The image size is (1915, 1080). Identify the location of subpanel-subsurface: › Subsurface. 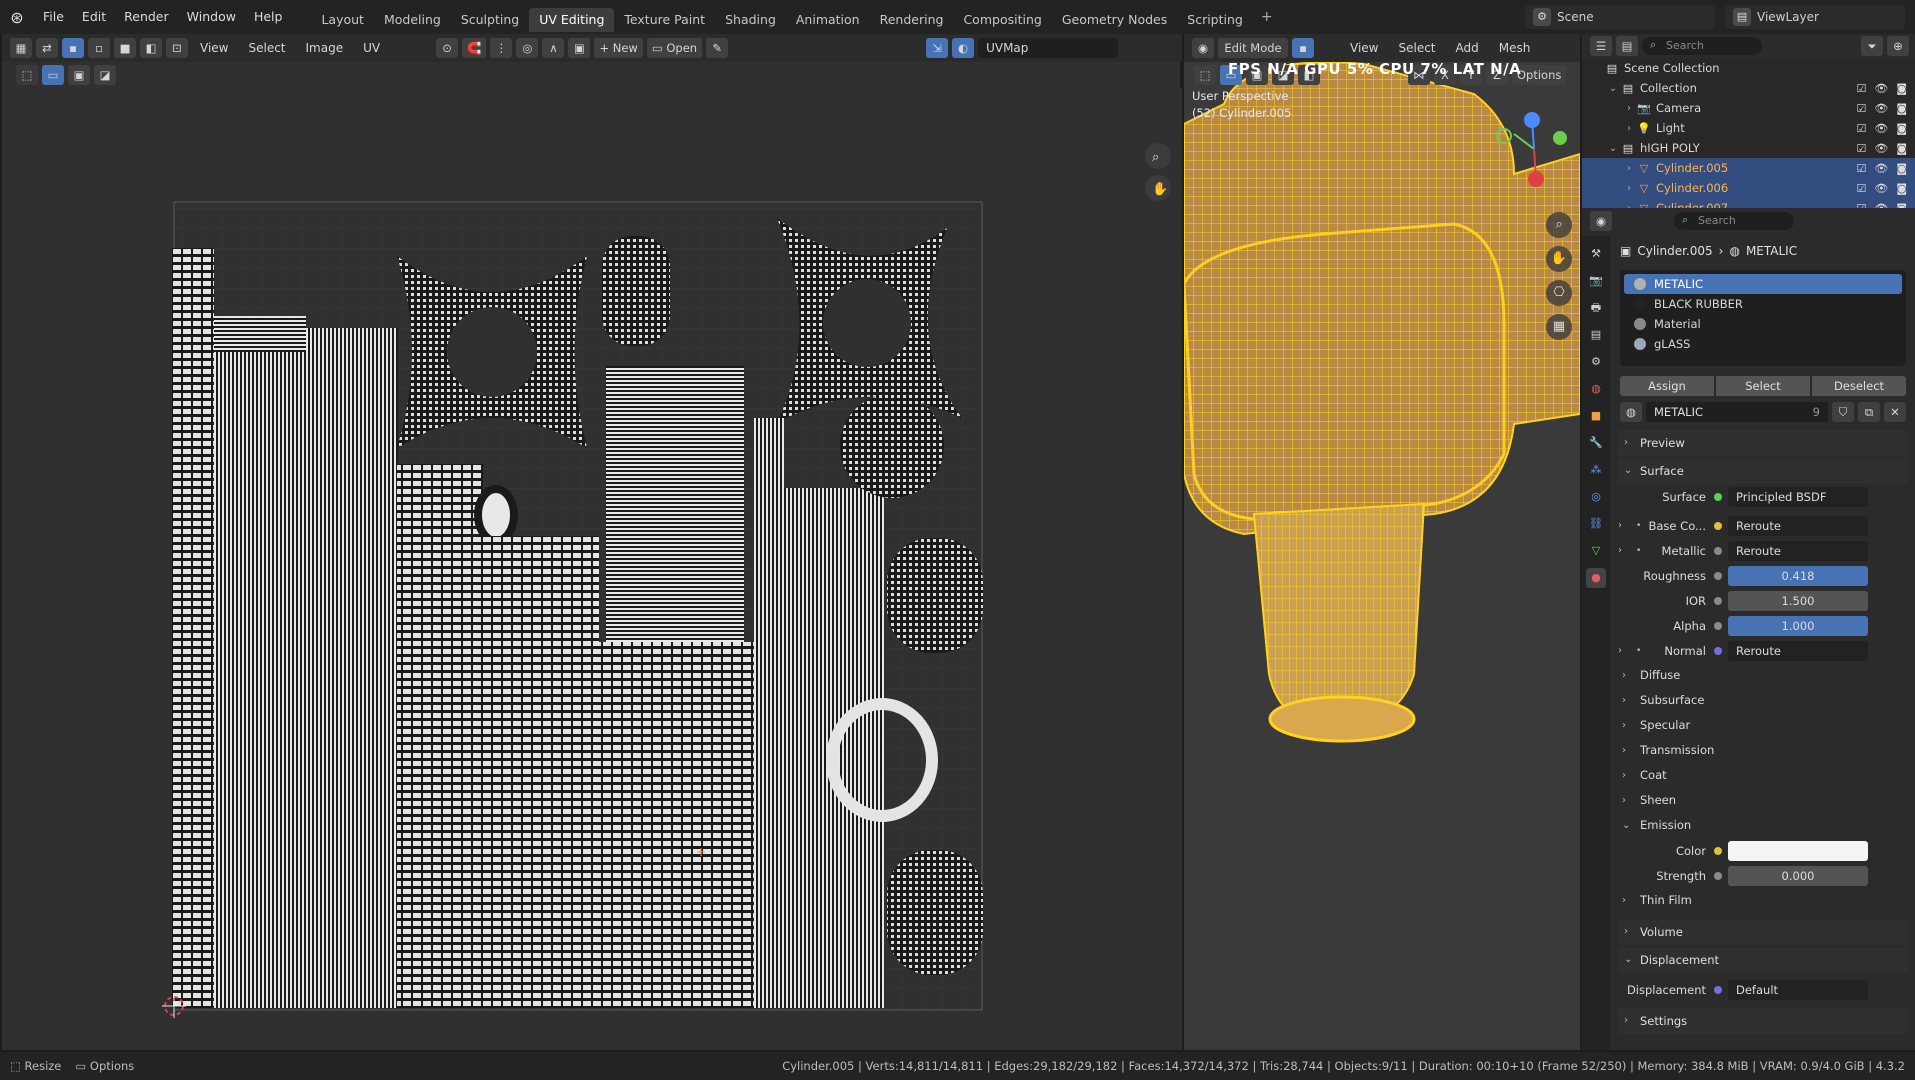
(1763, 700).